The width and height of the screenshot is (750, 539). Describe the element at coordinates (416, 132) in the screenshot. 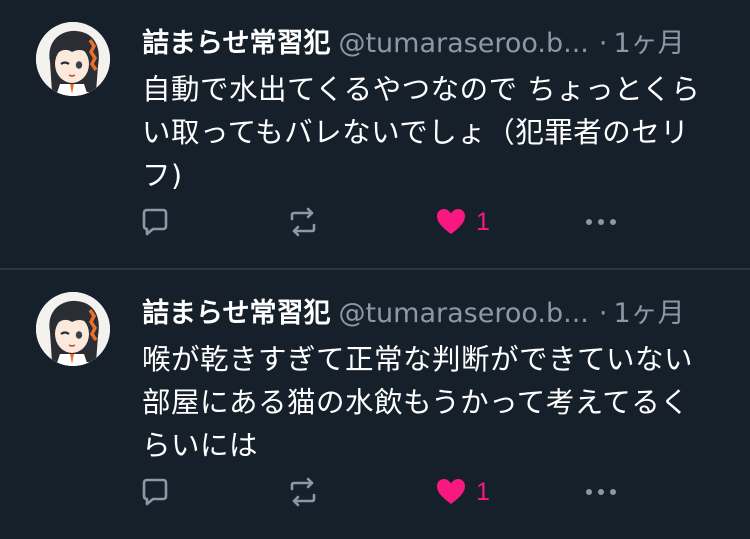

I see `tweet-text-line: い取ってもバレないでしょ（犯罪者のセリ` at that location.